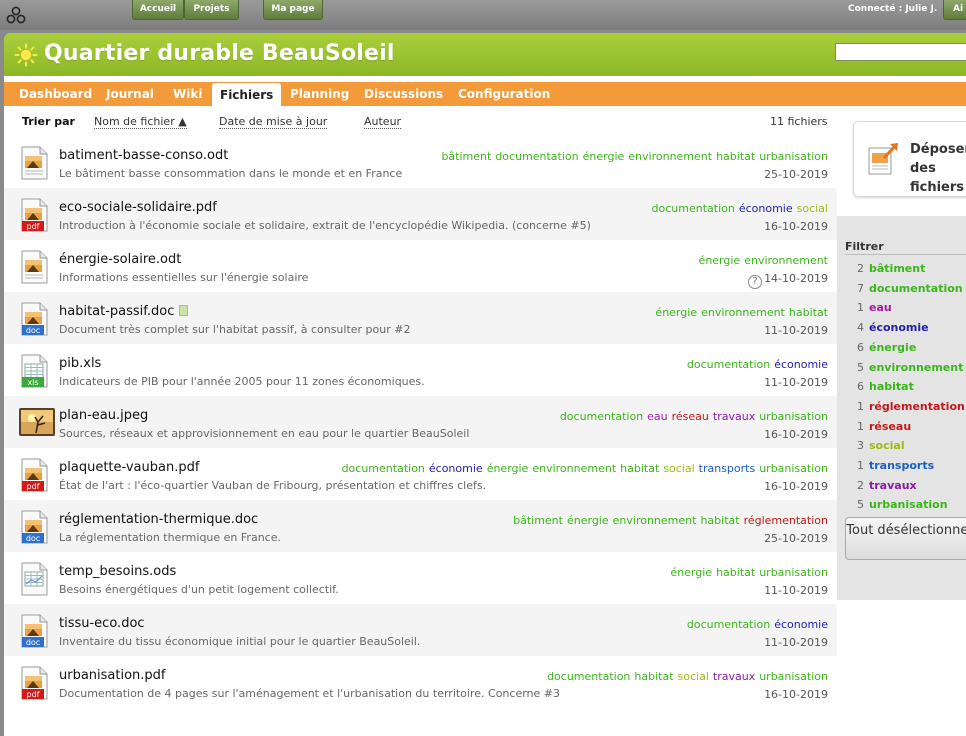  I want to click on filter-item: 3 social, so click(881, 445).